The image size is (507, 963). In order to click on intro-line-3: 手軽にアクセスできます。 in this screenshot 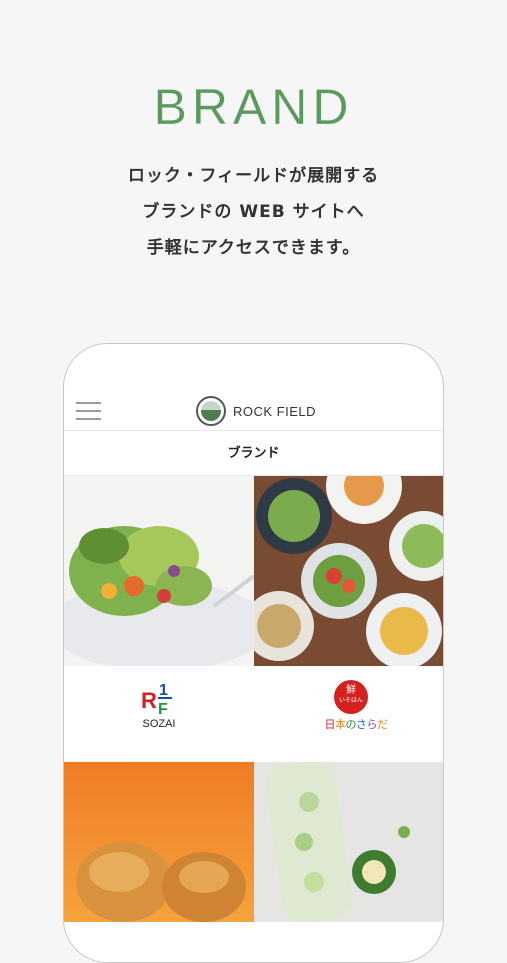, I will do `click(253, 248)`.